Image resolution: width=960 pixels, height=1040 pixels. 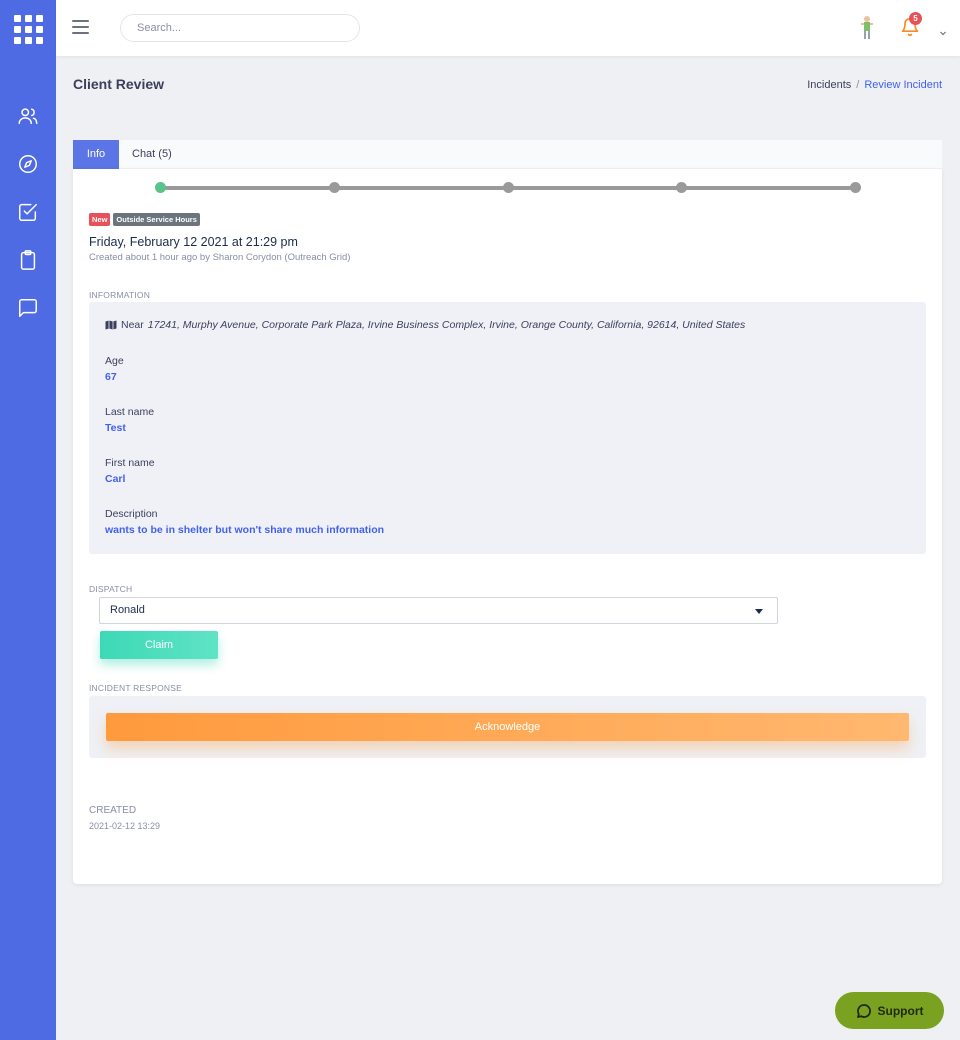 What do you see at coordinates (80, 27) in the screenshot?
I see `menu-toggle-icon` at bounding box center [80, 27].